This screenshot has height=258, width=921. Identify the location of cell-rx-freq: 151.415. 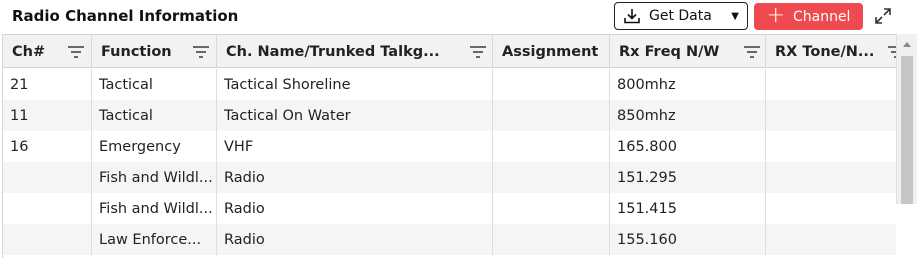
(688, 208).